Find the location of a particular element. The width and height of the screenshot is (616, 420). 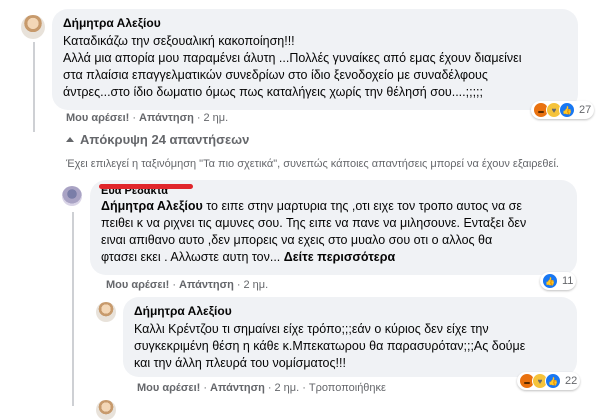

redaction-mark is located at coordinates (146, 186).